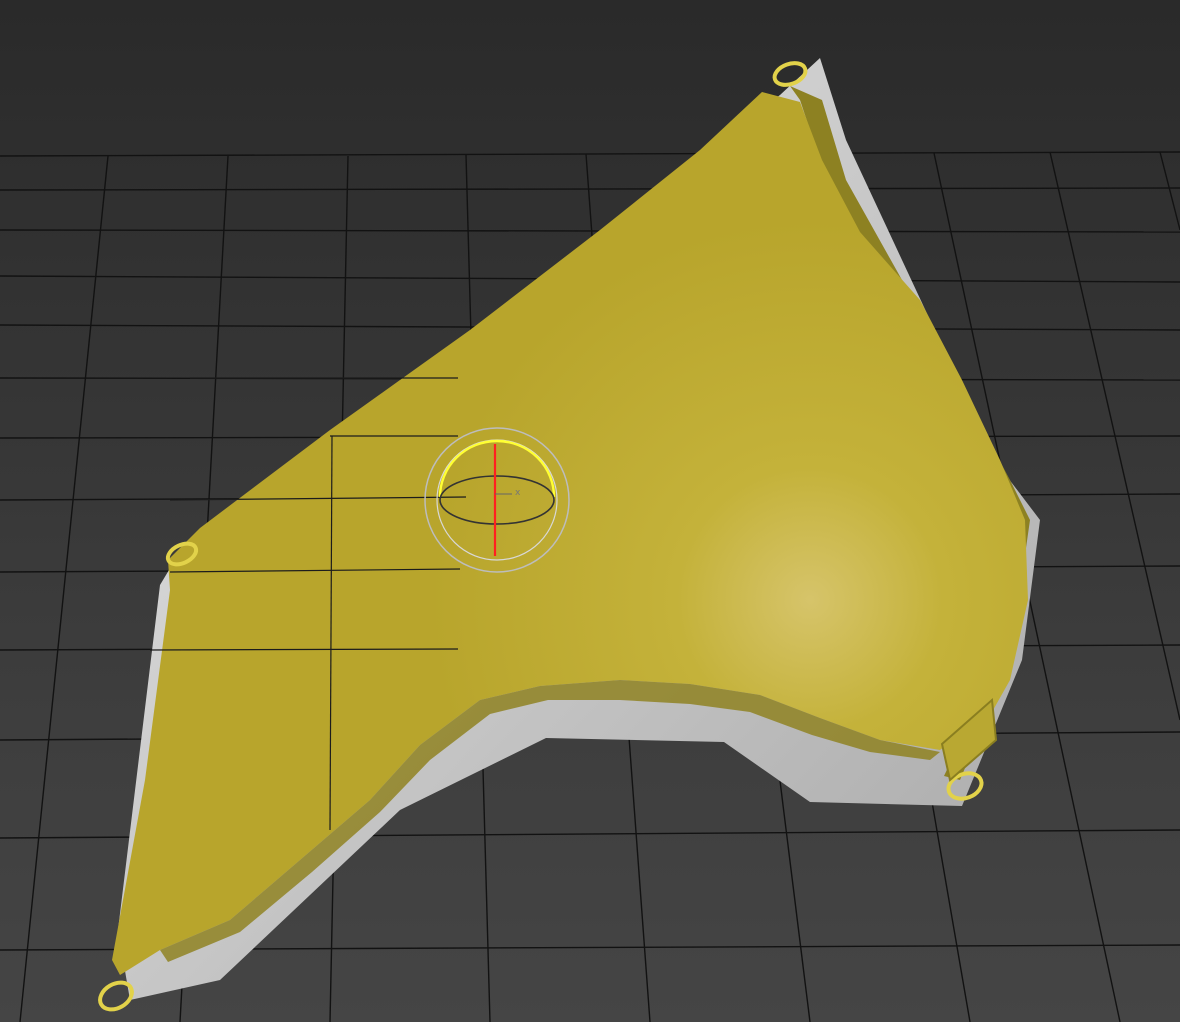 This screenshot has height=1022, width=1180. What do you see at coordinates (518, 493) in the screenshot?
I see `gizmo-x-axis-label: x` at bounding box center [518, 493].